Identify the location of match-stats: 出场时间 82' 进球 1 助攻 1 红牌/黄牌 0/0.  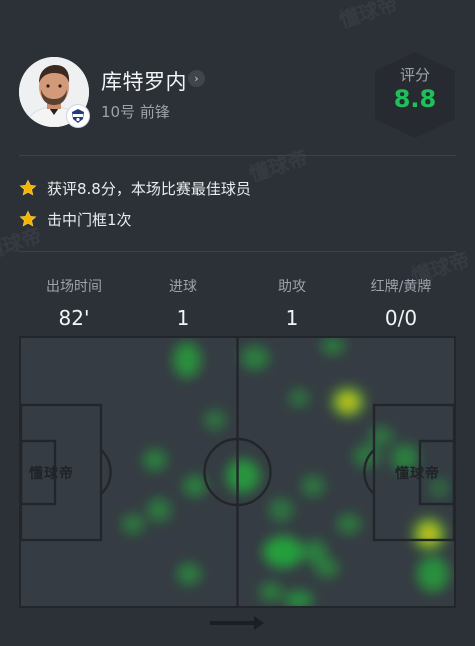
(237, 304).